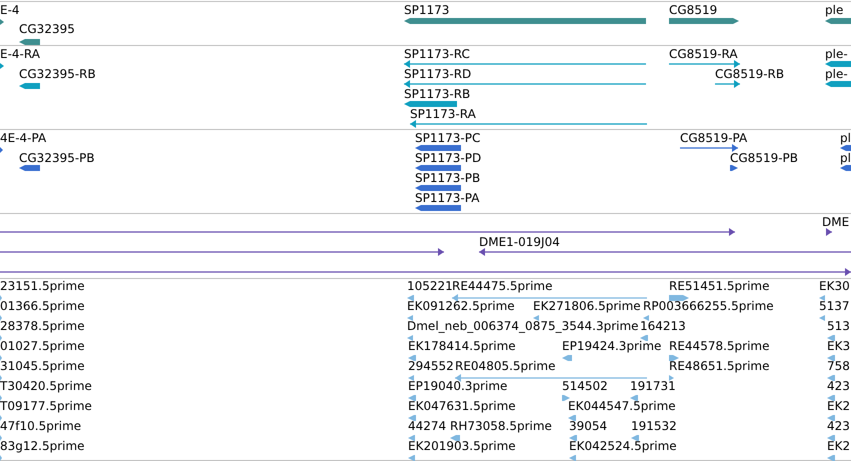  What do you see at coordinates (708, 306) in the screenshot?
I see `feature-label: RP003666255.5prime` at bounding box center [708, 306].